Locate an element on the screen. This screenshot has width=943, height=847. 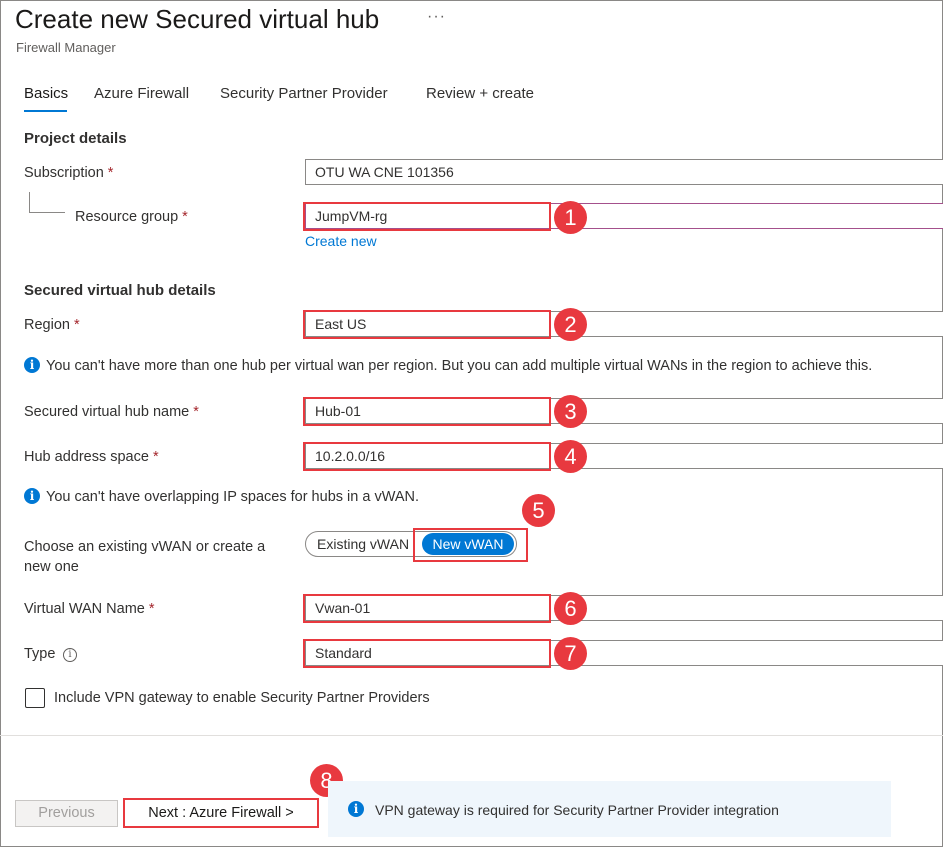
step-badge-7: 7 is located at coordinates (570, 653).